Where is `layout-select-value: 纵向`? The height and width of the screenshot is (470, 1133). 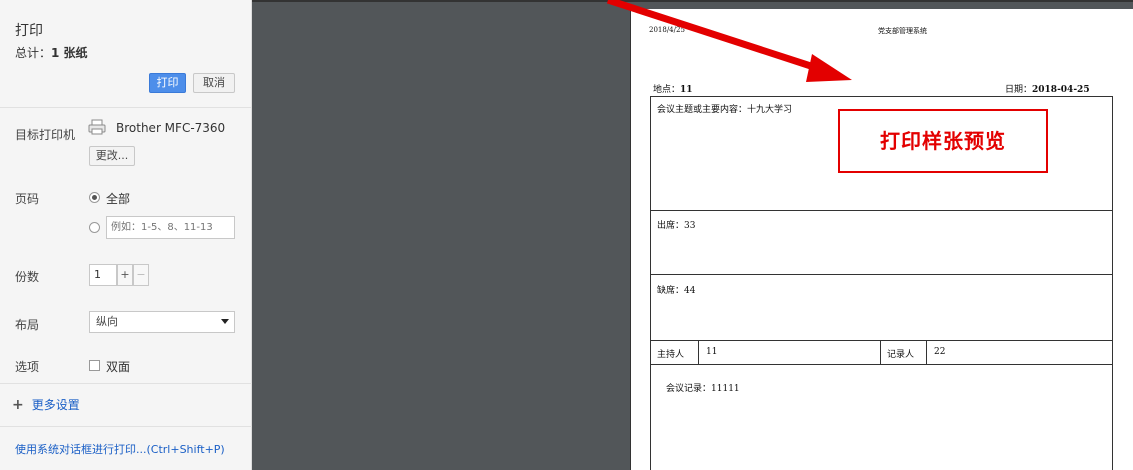 layout-select-value: 纵向 is located at coordinates (107, 321).